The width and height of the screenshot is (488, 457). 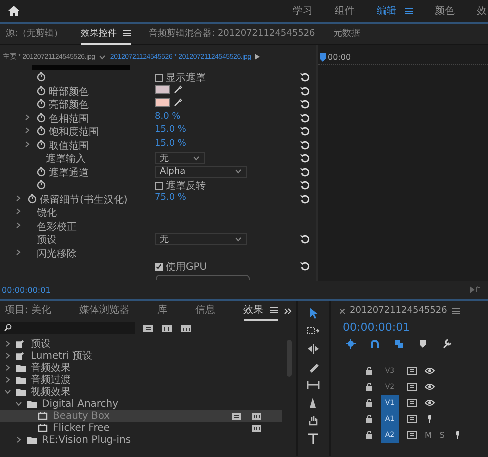 I want to click on panel-tab: 源:（无剪辑）, so click(x=35, y=34).